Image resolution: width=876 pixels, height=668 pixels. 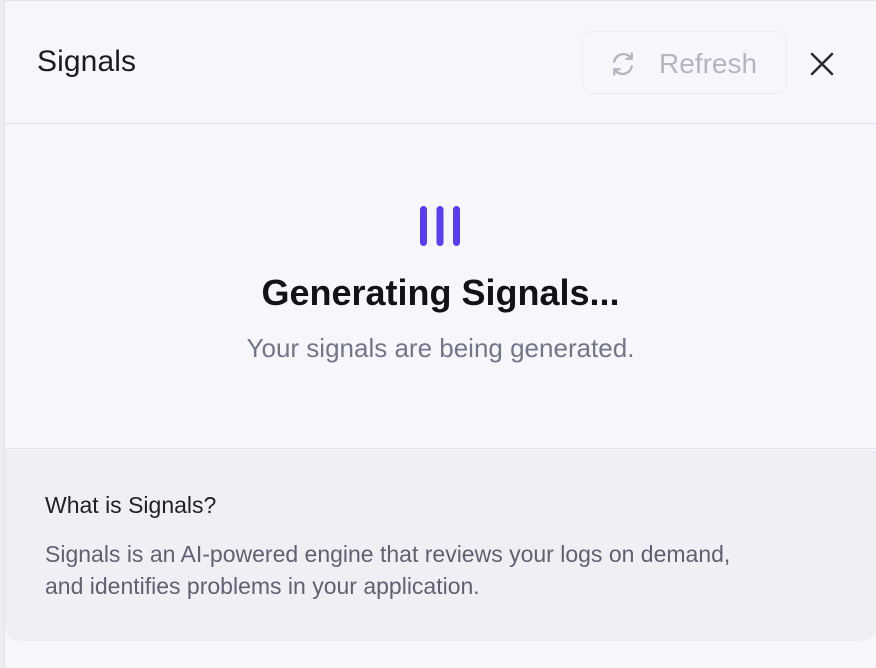 I want to click on refresh-icon, so click(x=623, y=64).